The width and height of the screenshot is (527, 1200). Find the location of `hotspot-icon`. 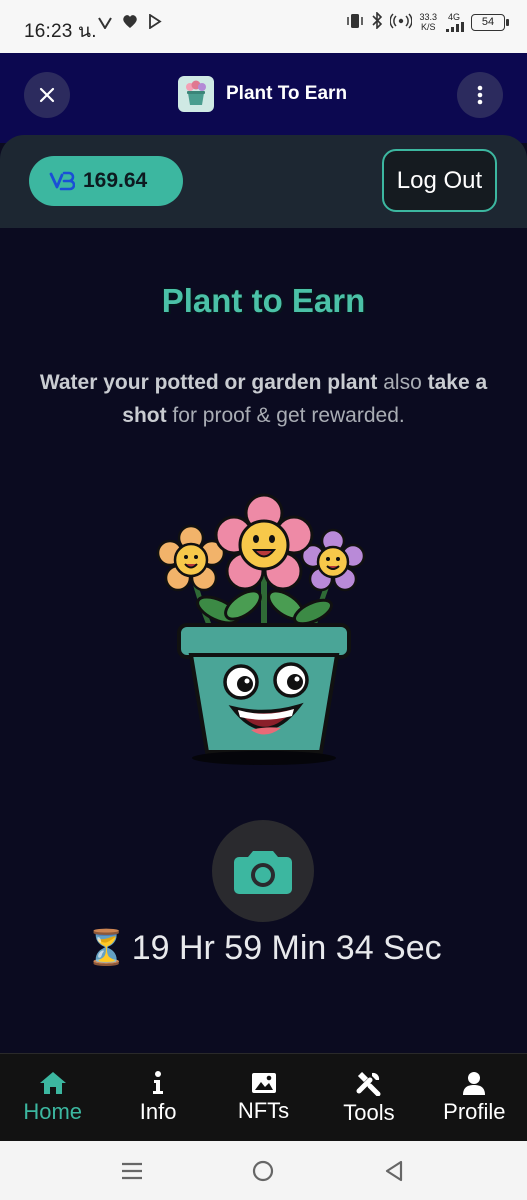

hotspot-icon is located at coordinates (401, 22).